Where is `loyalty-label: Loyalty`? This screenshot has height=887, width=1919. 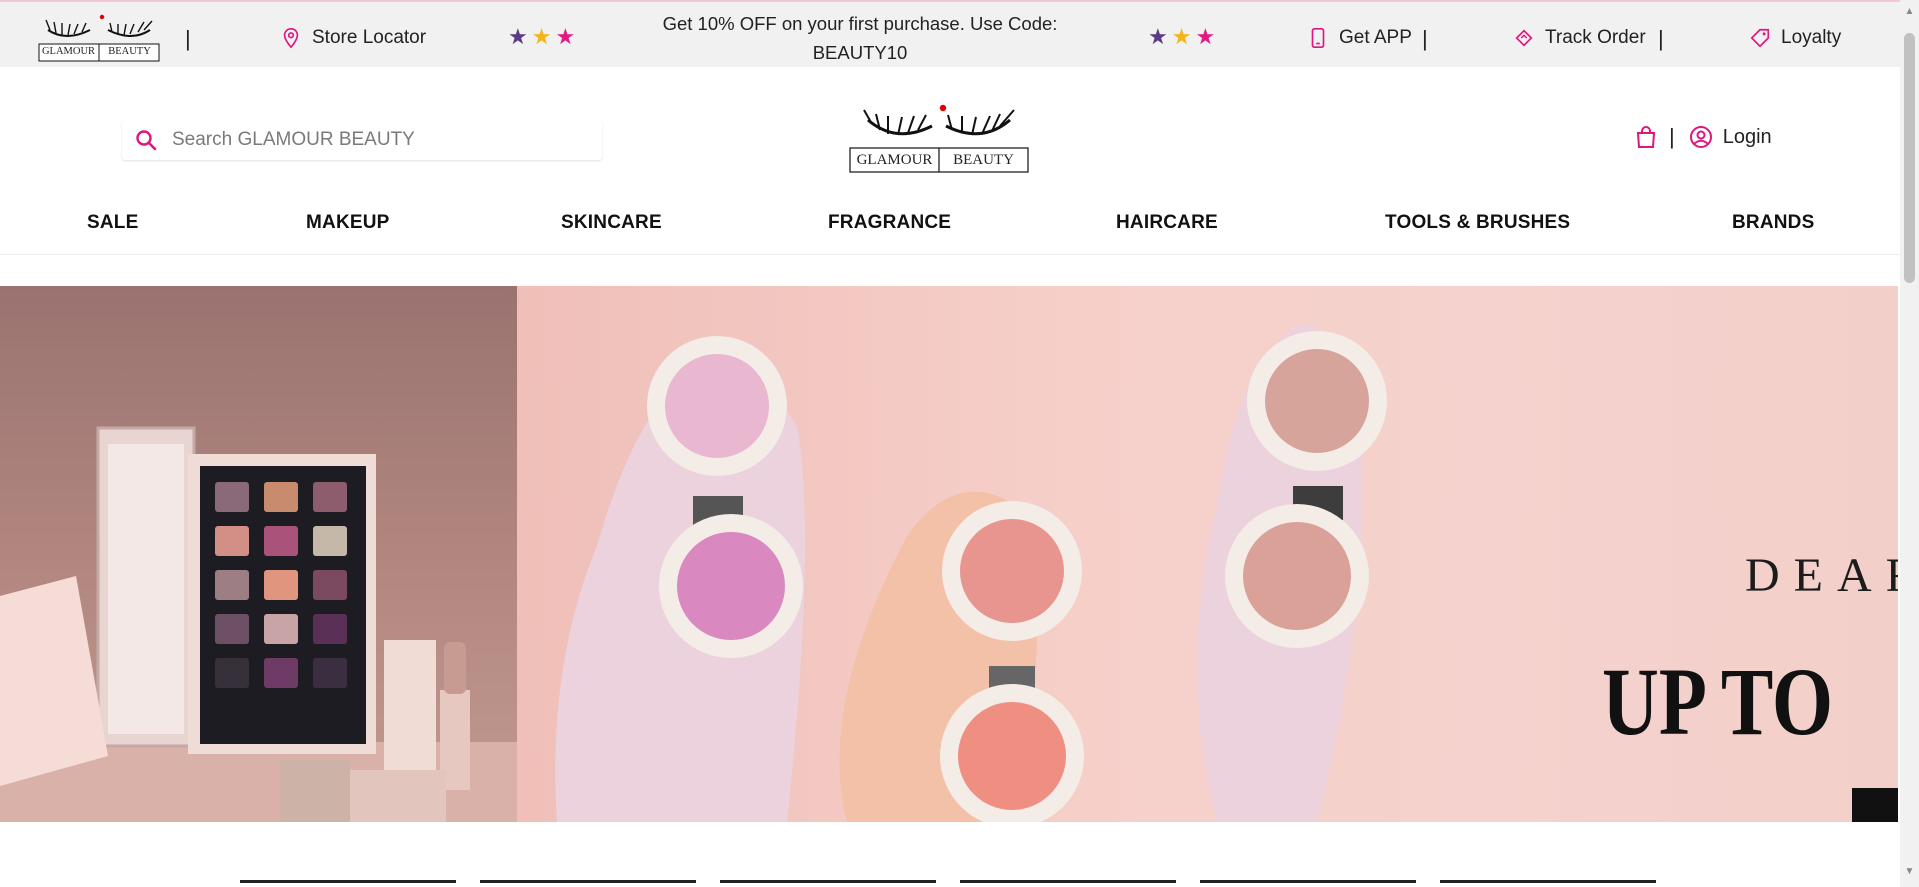 loyalty-label: Loyalty is located at coordinates (1811, 37).